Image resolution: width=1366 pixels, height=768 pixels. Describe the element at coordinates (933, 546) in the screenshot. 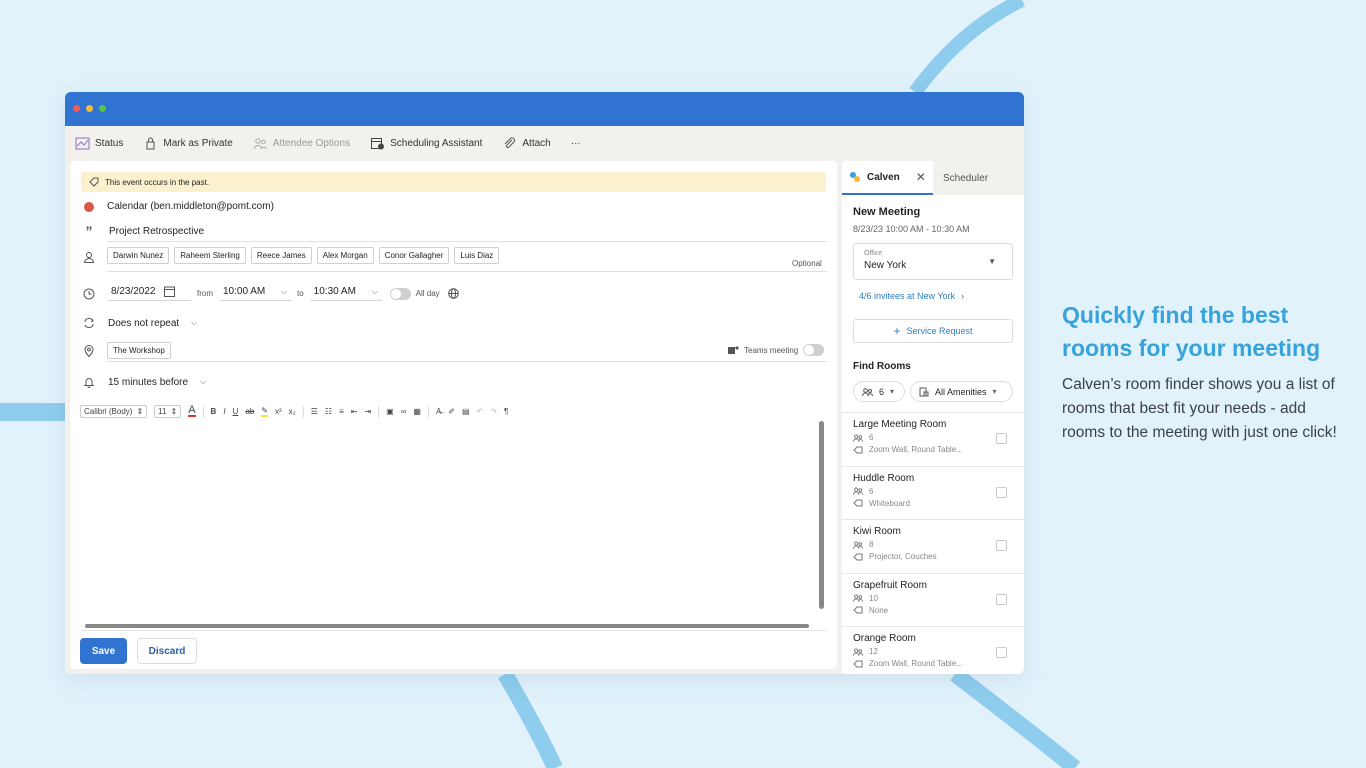

I see `room-item: Kiwi Room 8 Projector, Couches` at that location.